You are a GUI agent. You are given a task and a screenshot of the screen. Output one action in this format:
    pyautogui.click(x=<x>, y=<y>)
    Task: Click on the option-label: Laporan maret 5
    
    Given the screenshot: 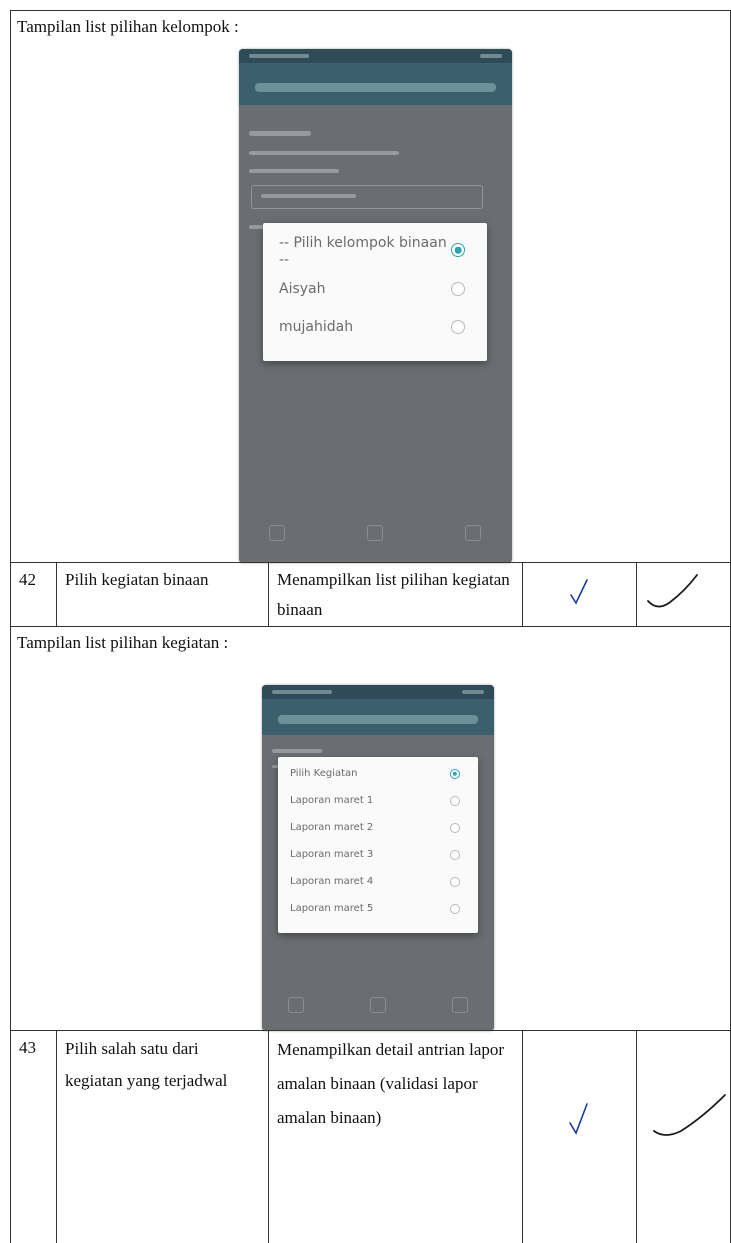 What is the action you would take?
    pyautogui.click(x=332, y=908)
    